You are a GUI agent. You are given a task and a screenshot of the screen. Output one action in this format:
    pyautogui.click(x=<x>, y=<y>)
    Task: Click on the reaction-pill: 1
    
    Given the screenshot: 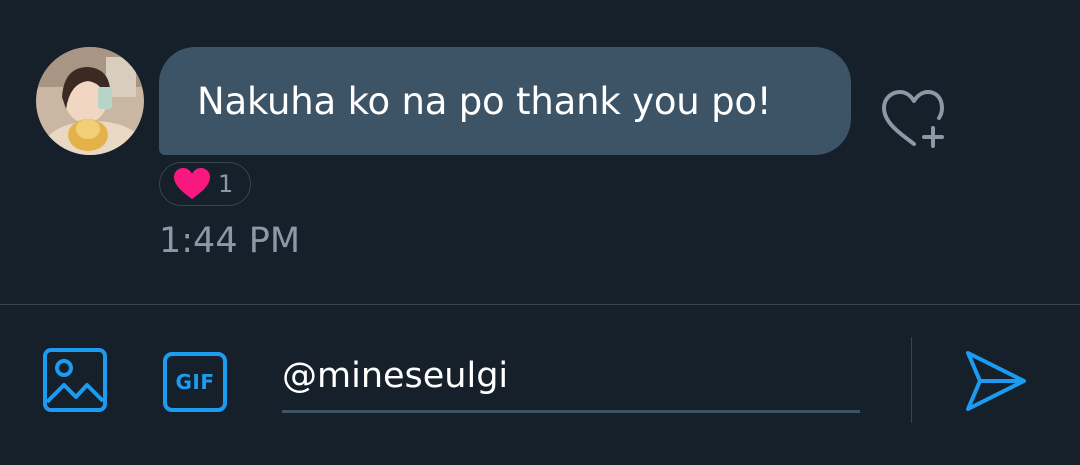 What is the action you would take?
    pyautogui.click(x=205, y=184)
    